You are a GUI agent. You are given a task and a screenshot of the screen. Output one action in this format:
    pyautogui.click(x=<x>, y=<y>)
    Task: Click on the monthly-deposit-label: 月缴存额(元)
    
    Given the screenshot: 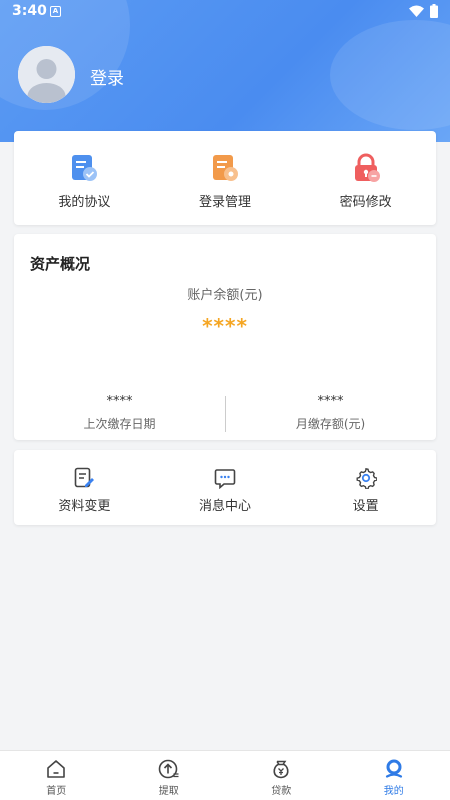 What is the action you would take?
    pyautogui.click(x=330, y=424)
    